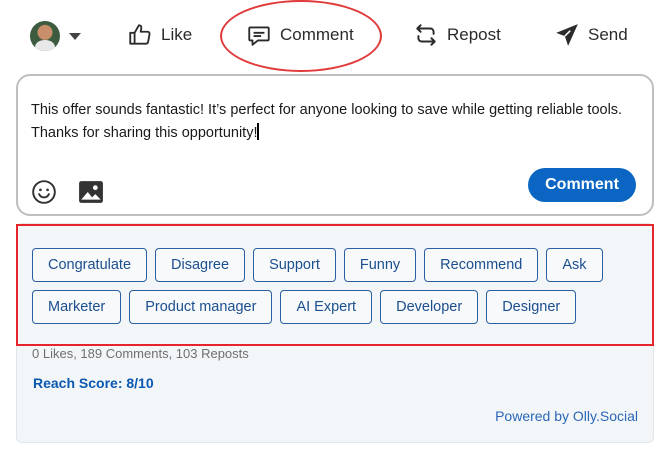 This screenshot has width=672, height=450. Describe the element at coordinates (574, 265) in the screenshot. I see `chip-ask: Ask` at that location.